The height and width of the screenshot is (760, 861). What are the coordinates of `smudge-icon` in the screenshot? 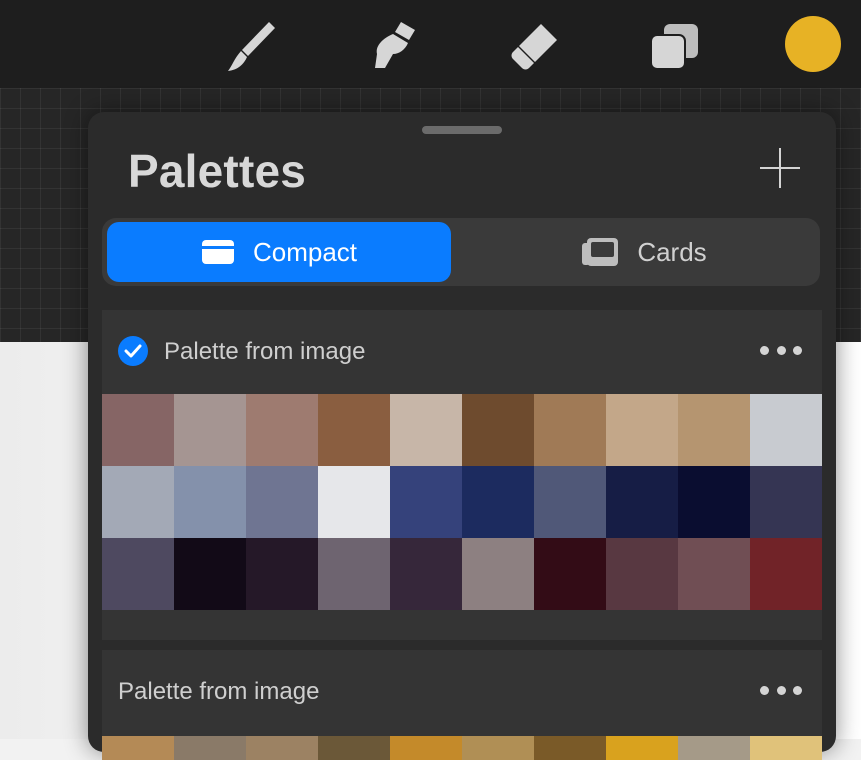 It's located at (395, 45).